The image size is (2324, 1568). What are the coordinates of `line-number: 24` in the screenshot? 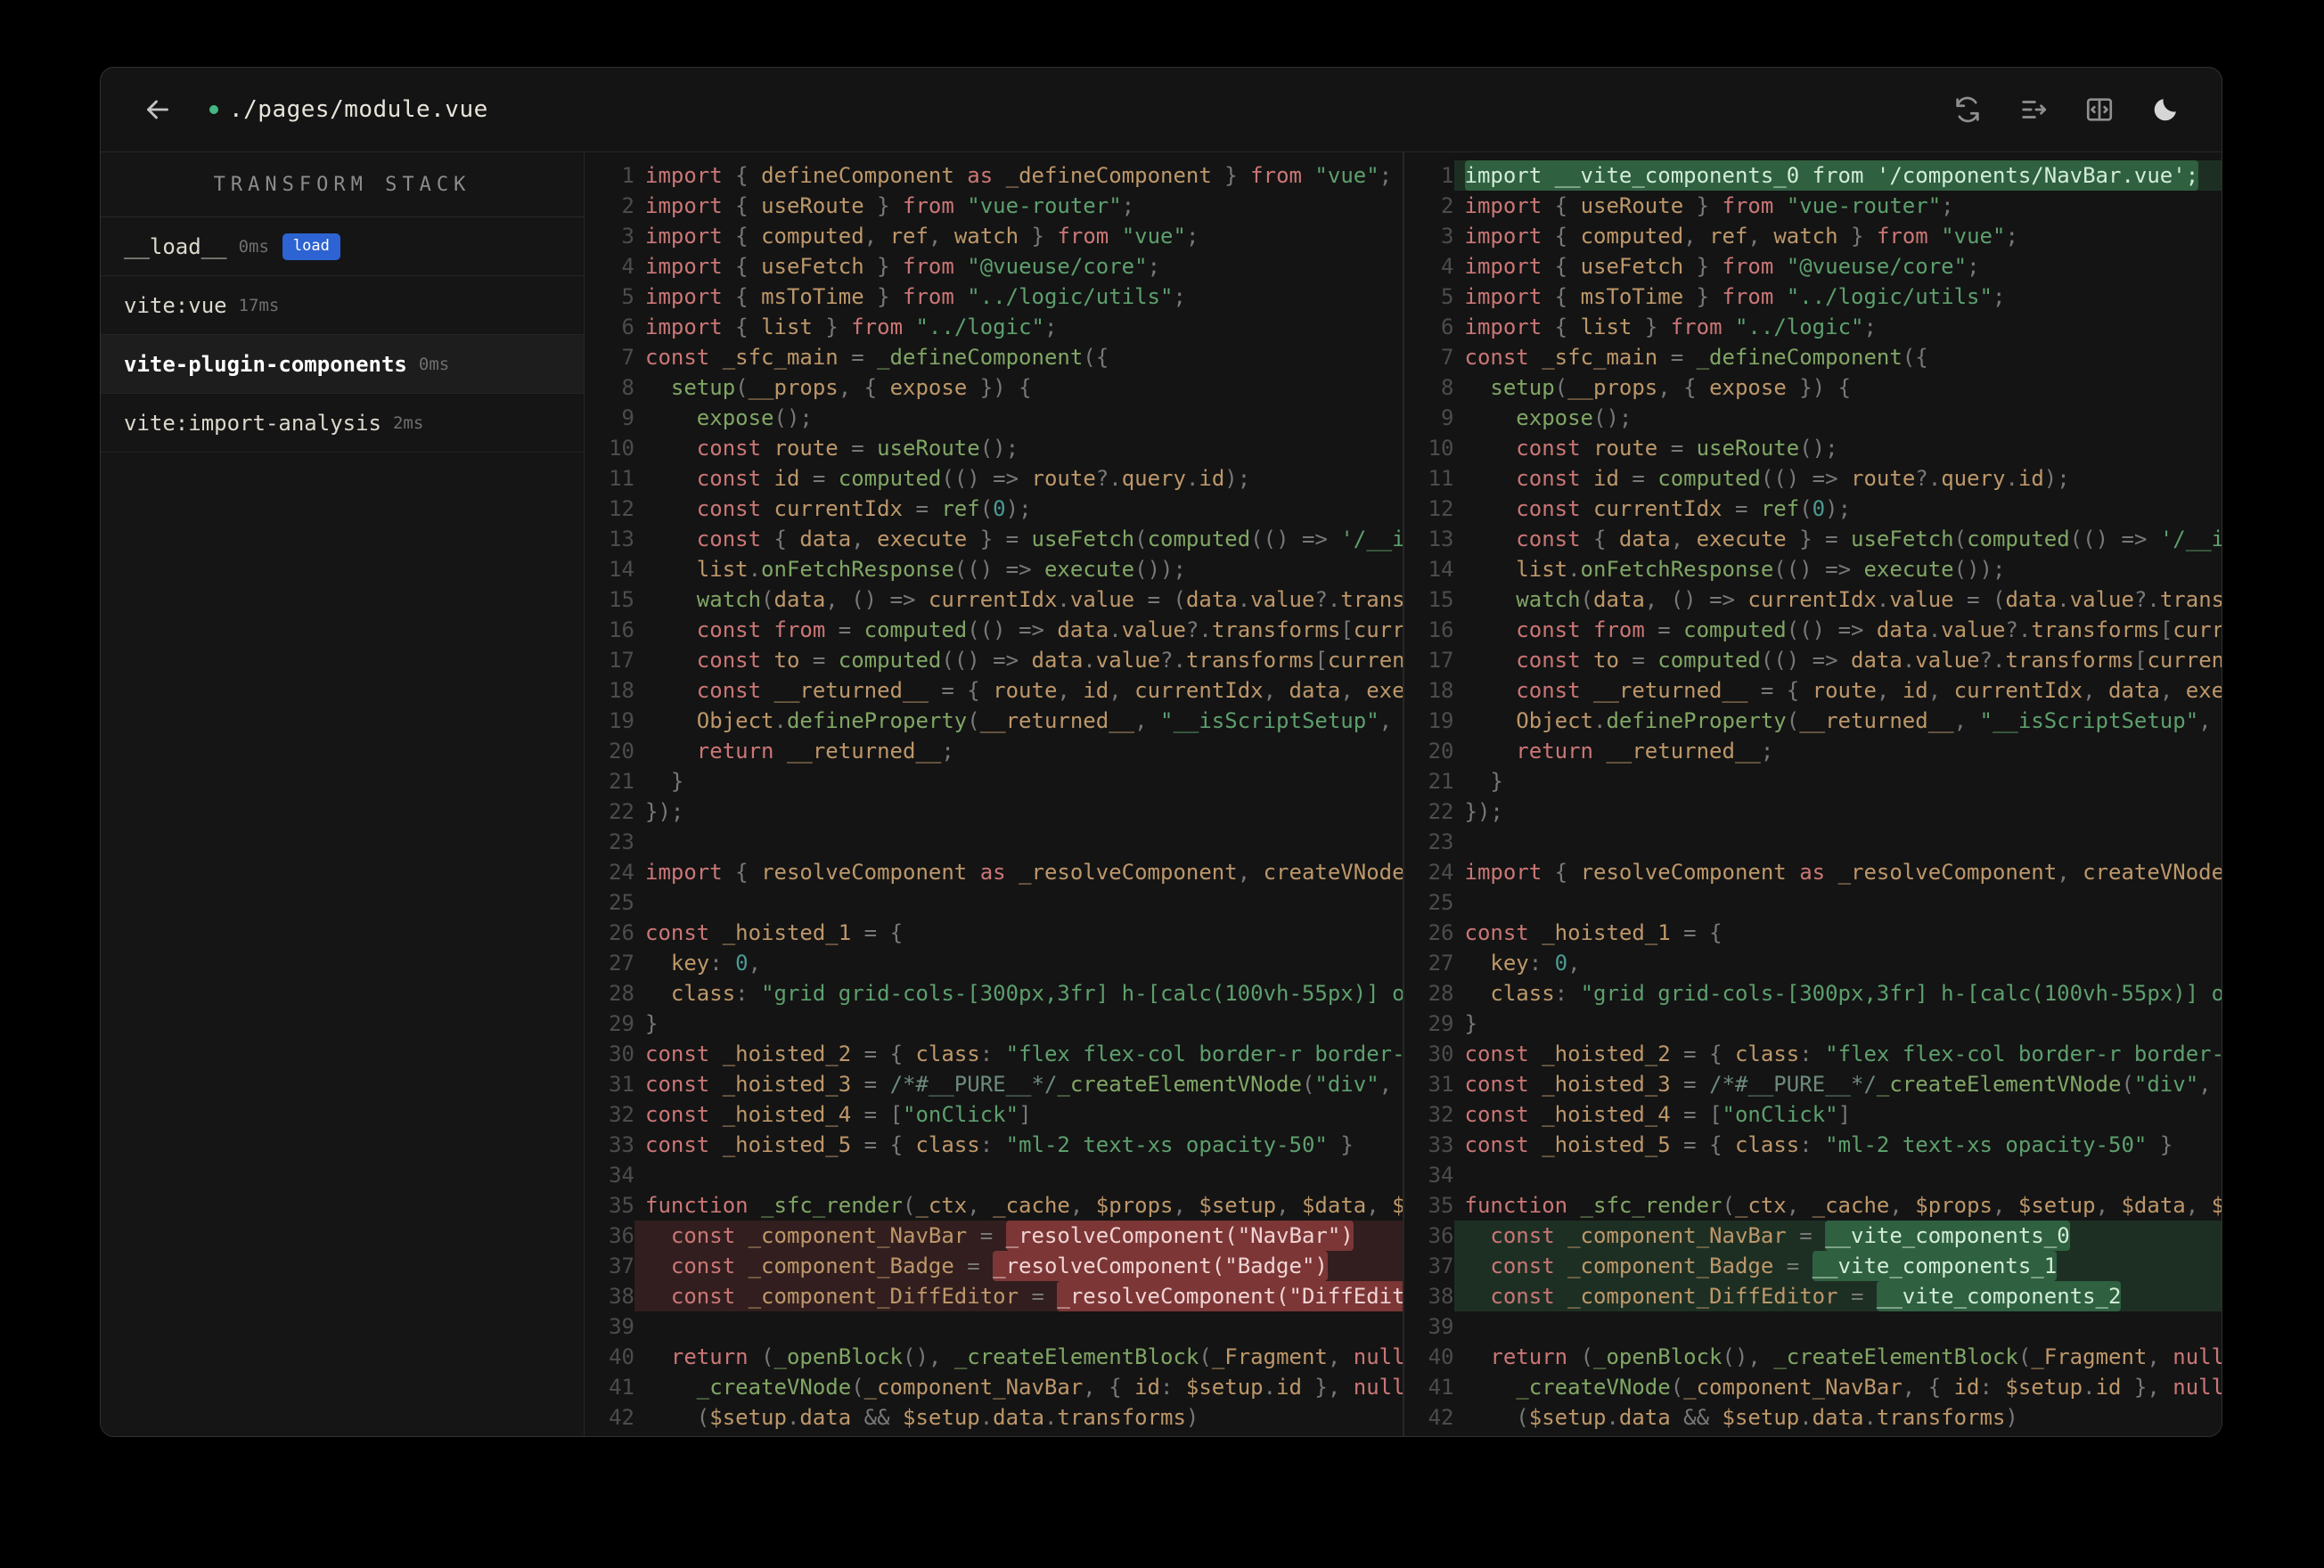 It's located at (1441, 872).